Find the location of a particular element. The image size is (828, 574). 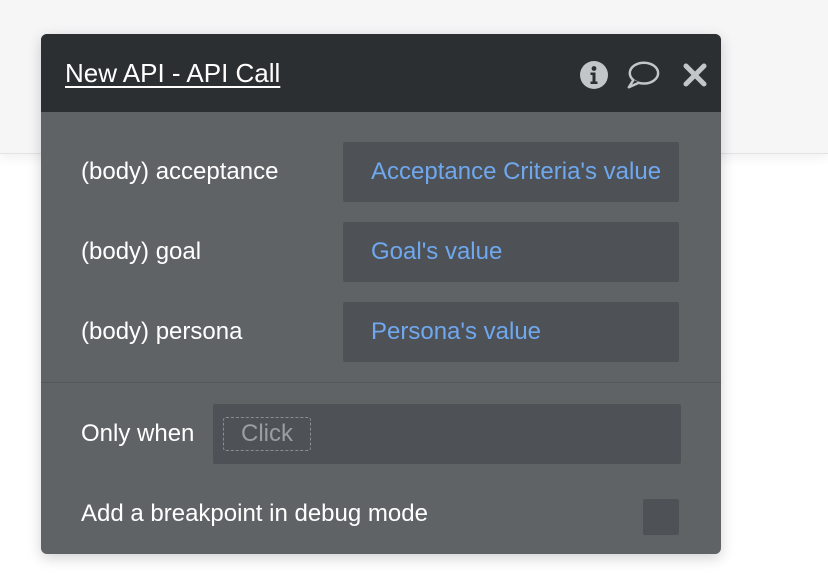

section-divider is located at coordinates (381, 382).